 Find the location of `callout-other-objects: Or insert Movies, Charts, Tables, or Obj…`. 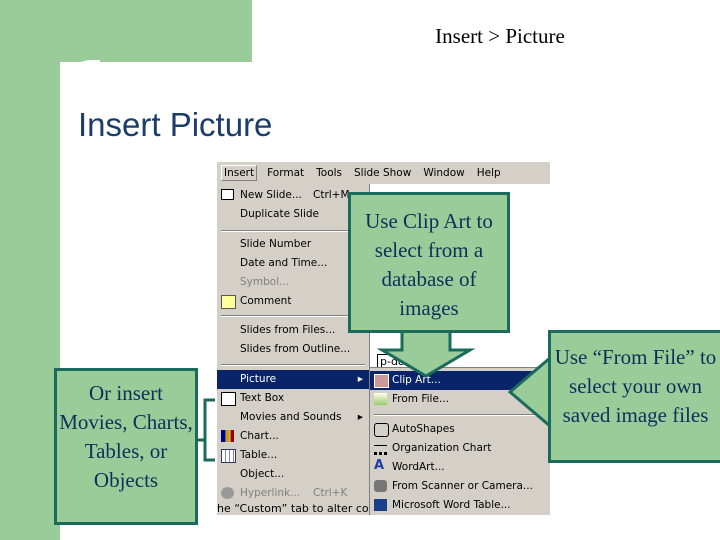

callout-other-objects: Or insert Movies, Charts, Tables, or Obj… is located at coordinates (126, 446).